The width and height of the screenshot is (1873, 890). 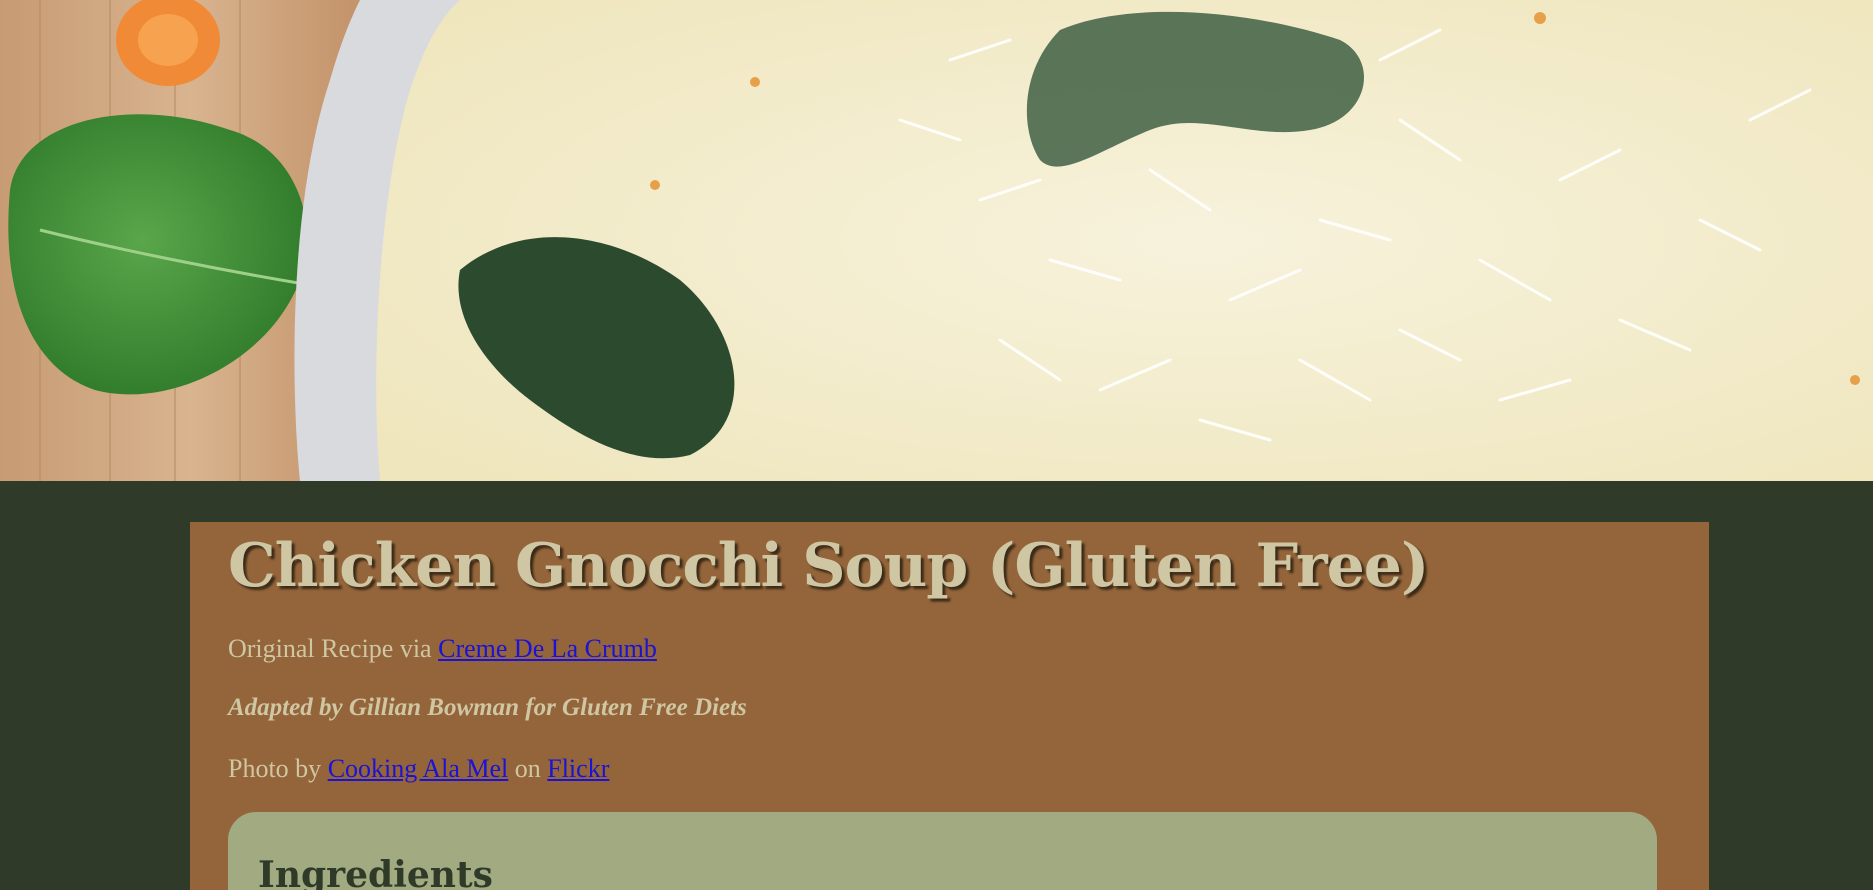 I want to click on original-recipe-prefix: Original Recipe via, so click(x=330, y=648).